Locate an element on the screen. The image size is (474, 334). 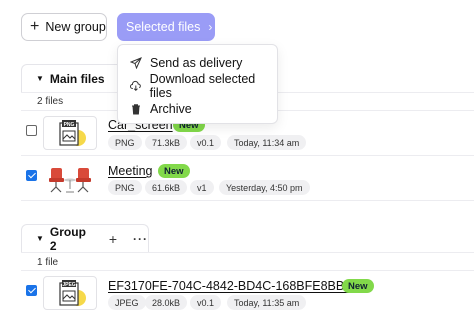
image-file-icon: JPEG is located at coordinates (72, 293).